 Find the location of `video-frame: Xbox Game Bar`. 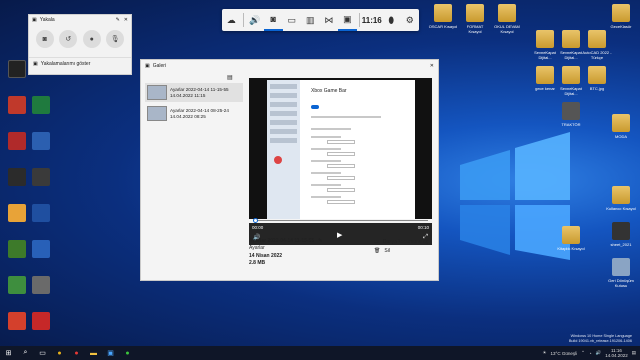

video-frame: Xbox Game Bar is located at coordinates (341, 149).